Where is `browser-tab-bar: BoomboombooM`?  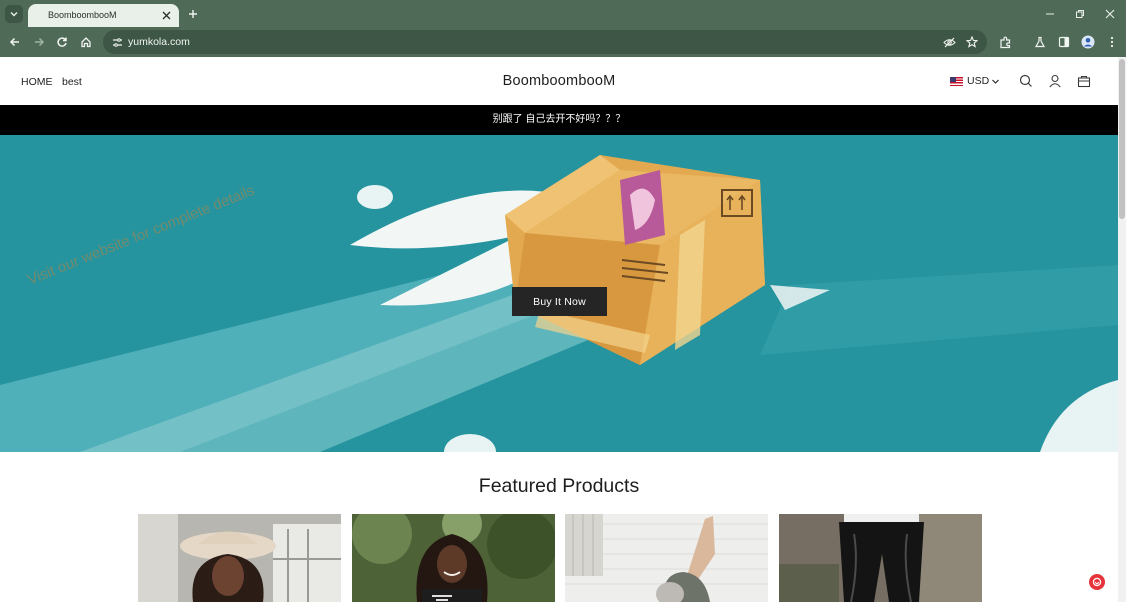 browser-tab-bar: BoomboombooM is located at coordinates (563, 13).